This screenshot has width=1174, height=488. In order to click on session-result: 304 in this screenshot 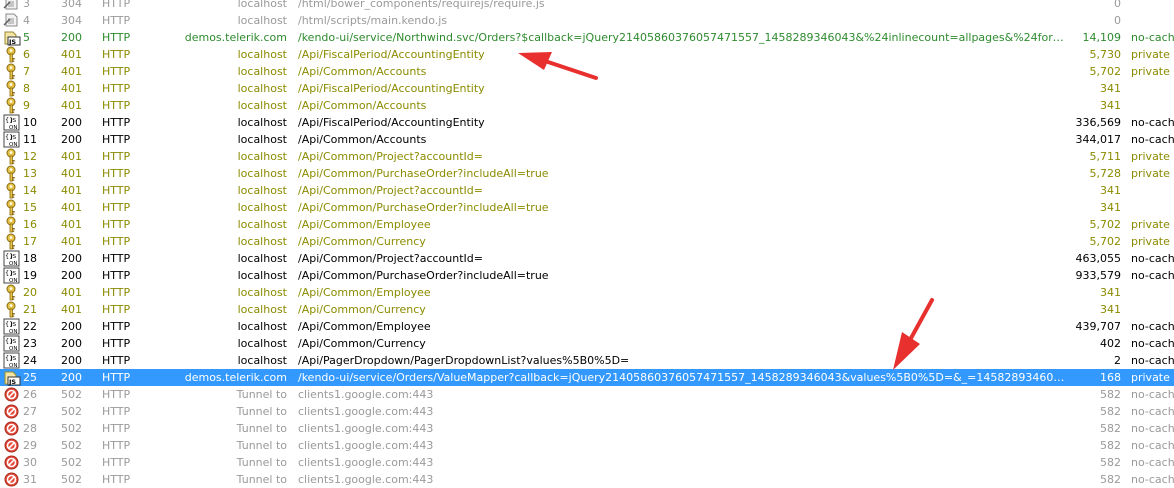, I will do `click(71, 20)`.